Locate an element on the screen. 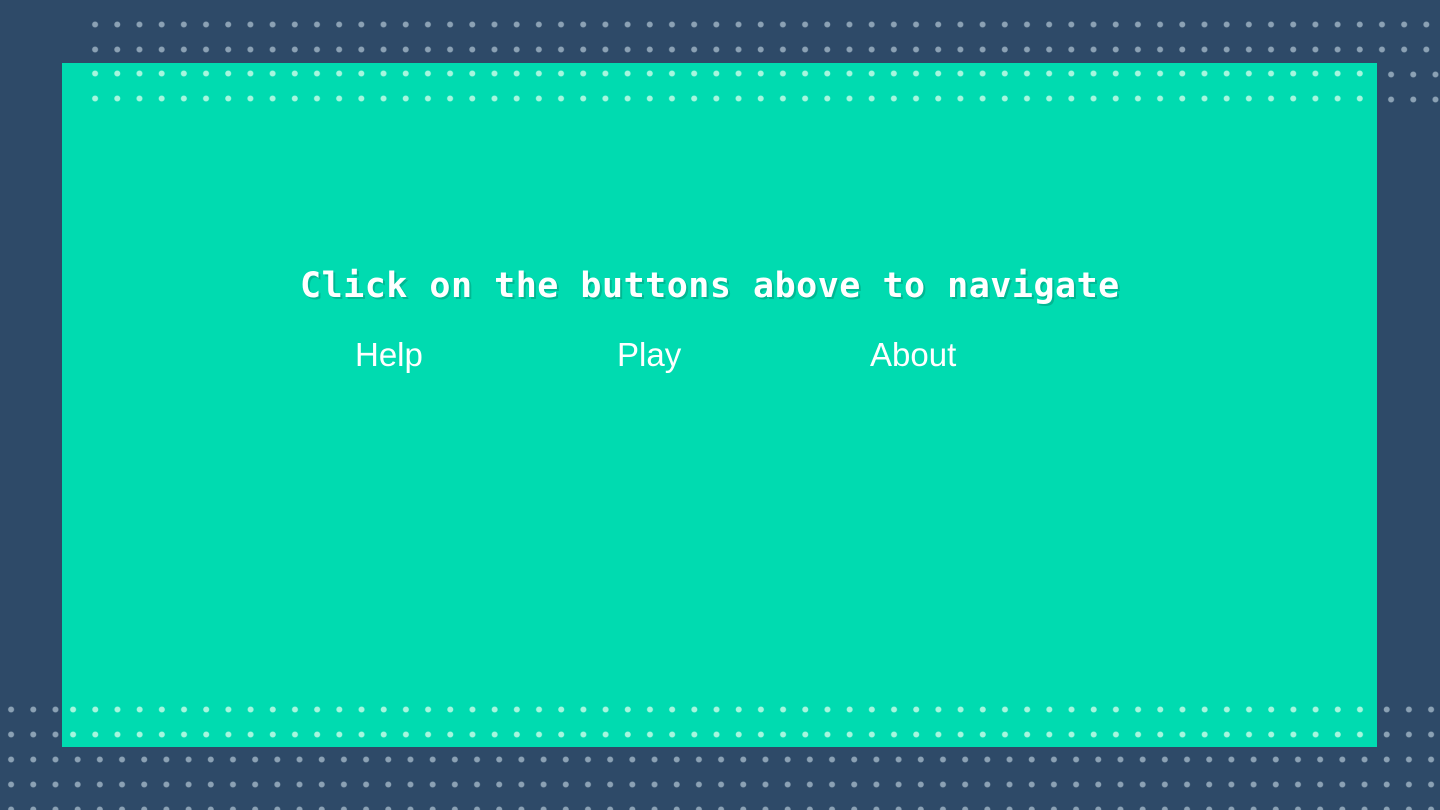  about-button: About is located at coordinates (913, 355).